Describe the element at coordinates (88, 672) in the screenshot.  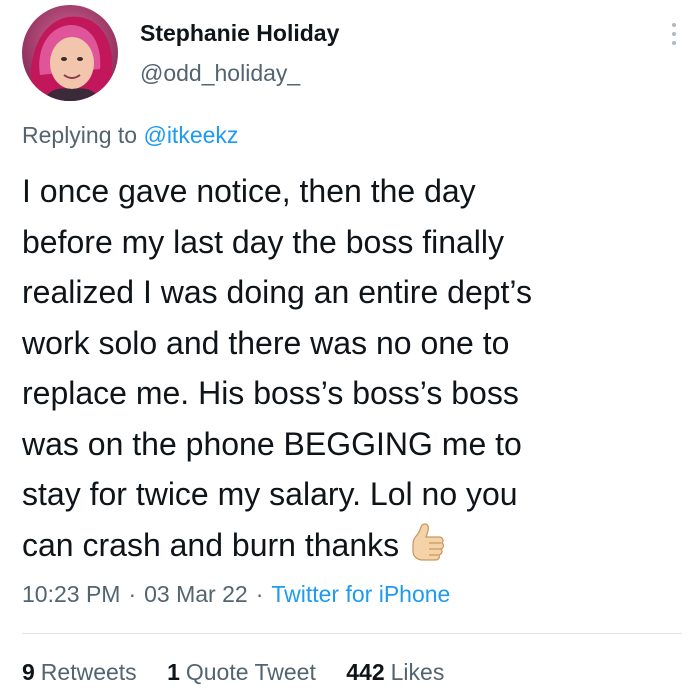
I see `retweets-label: Retweets` at that location.